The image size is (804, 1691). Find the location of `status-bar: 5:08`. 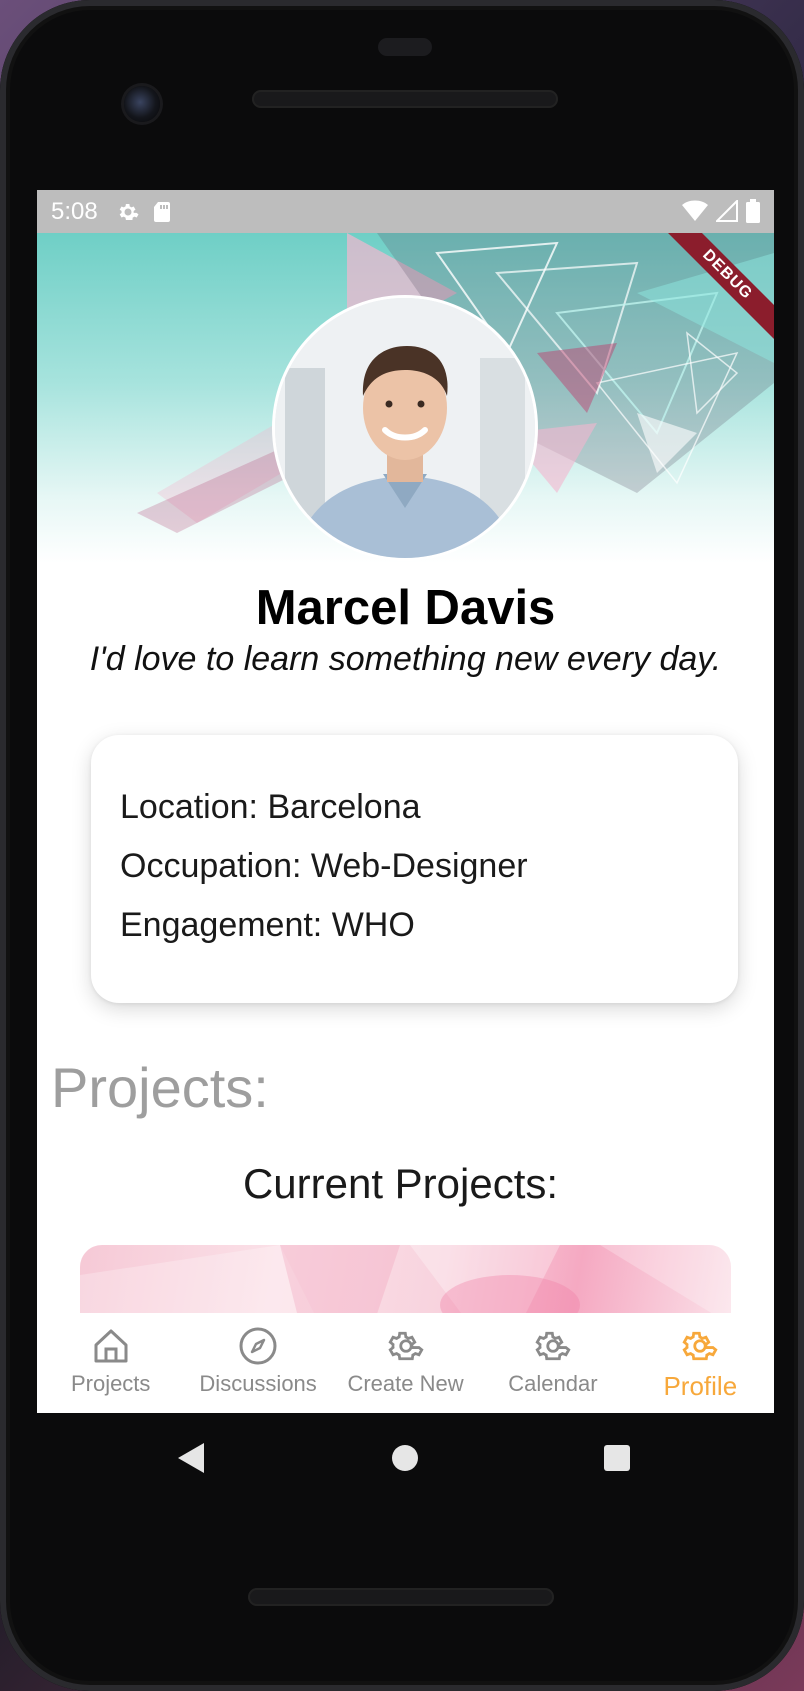

status-bar: 5:08 is located at coordinates (405, 211).